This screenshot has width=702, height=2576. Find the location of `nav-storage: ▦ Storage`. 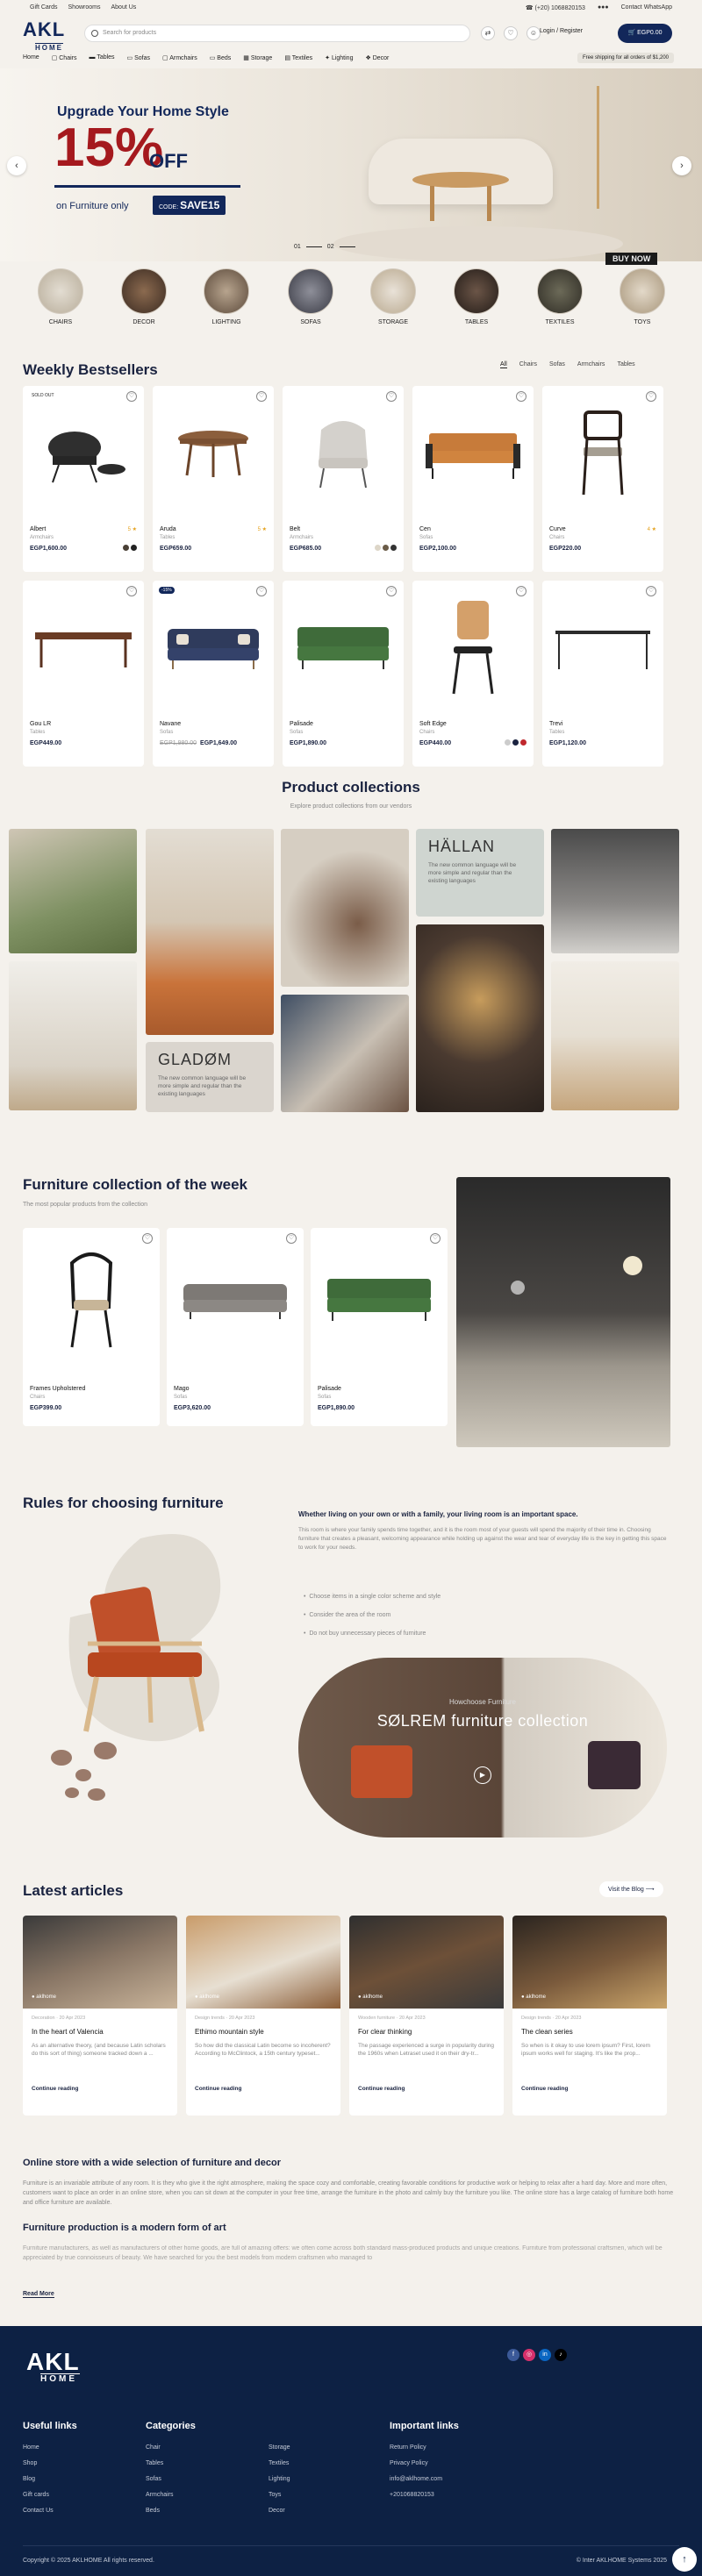

nav-storage: ▦ Storage is located at coordinates (257, 58).